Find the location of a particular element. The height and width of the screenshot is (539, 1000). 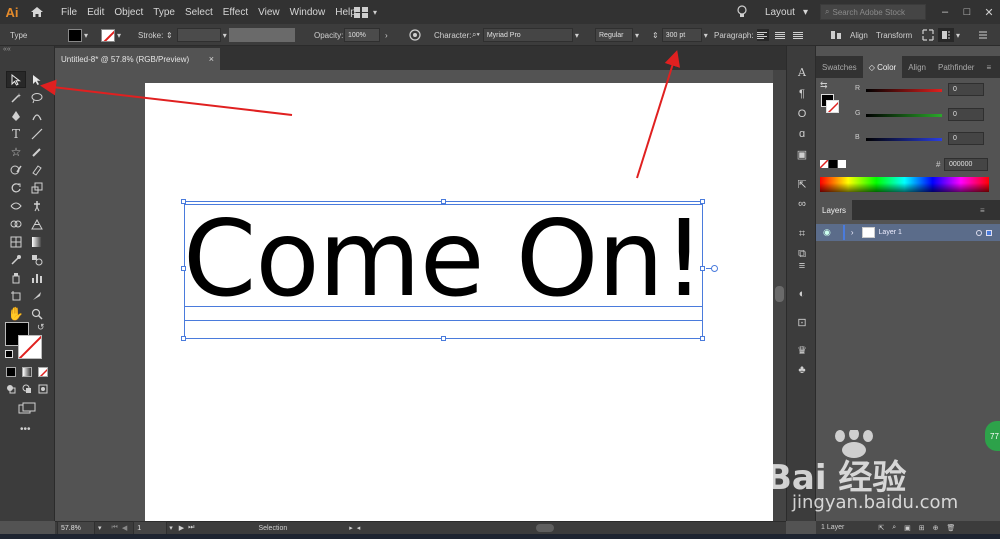

close-icon: × is located at coordinates (211, 59).